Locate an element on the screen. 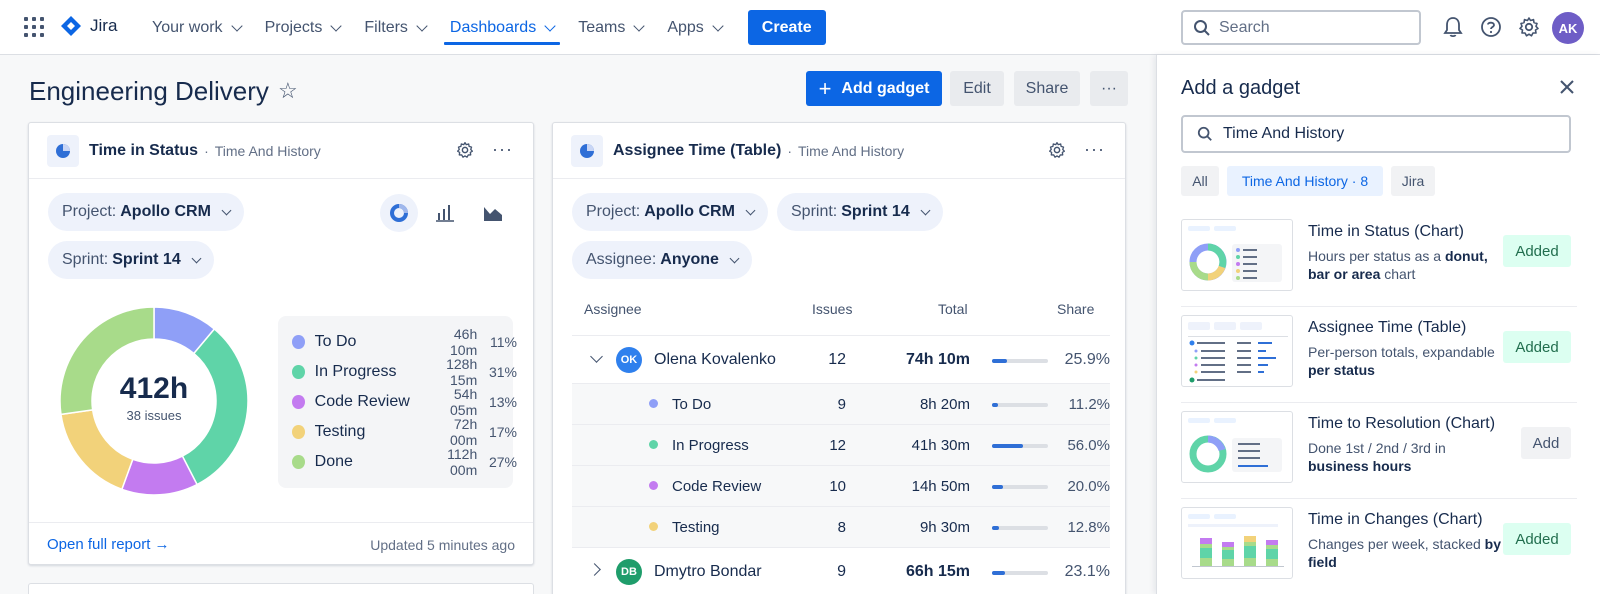  more-actions-button: ··· is located at coordinates (1109, 88).